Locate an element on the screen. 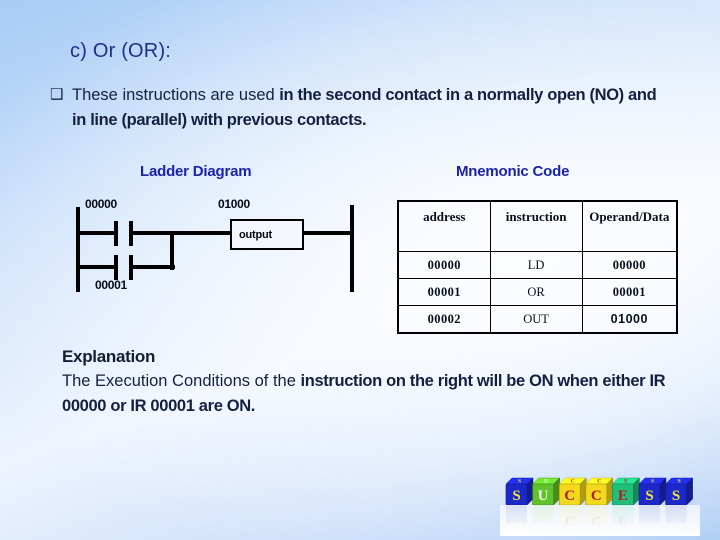 Image resolution: width=720 pixels, height=540 pixels. table-row: 00002 OUT 01000 is located at coordinates (537, 319).